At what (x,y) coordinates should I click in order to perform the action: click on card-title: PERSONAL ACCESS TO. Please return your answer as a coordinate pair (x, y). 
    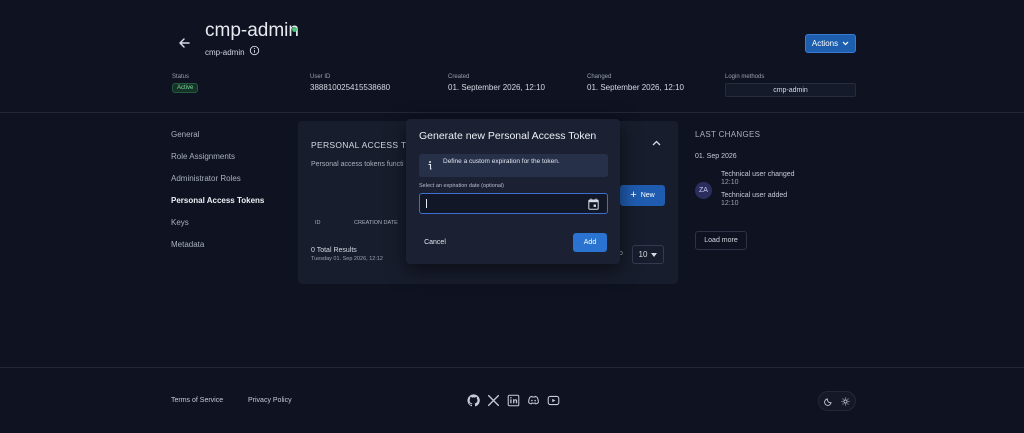
    Looking at the image, I should click on (362, 145).